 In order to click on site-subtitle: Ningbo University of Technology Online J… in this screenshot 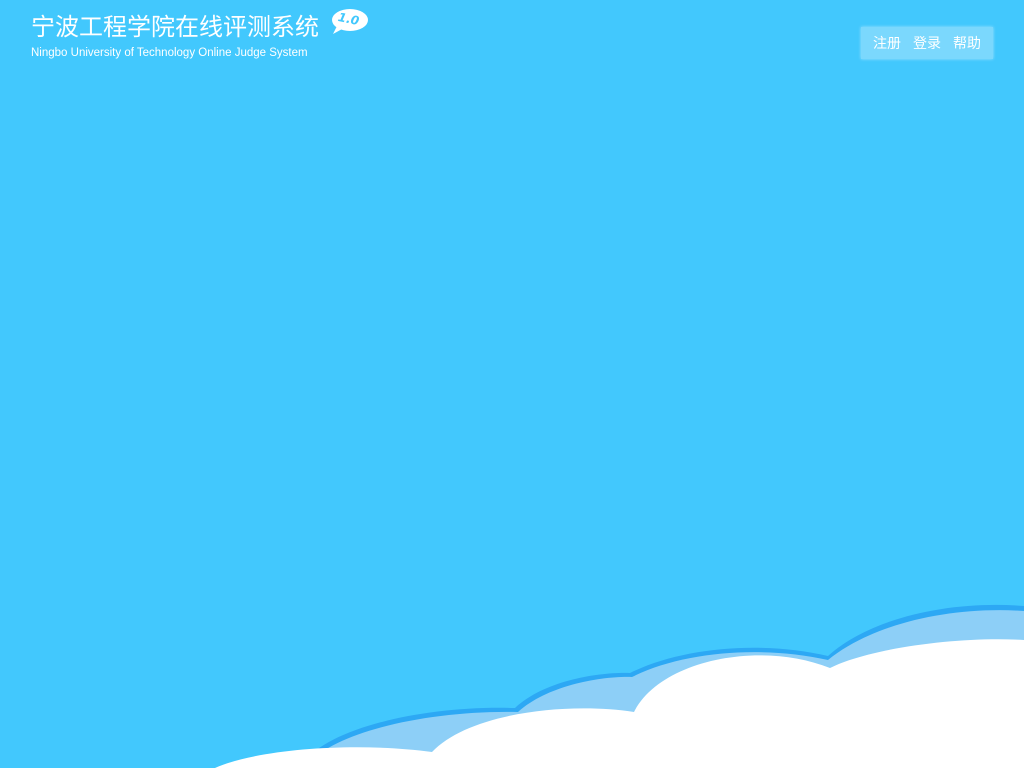, I will do `click(169, 53)`.